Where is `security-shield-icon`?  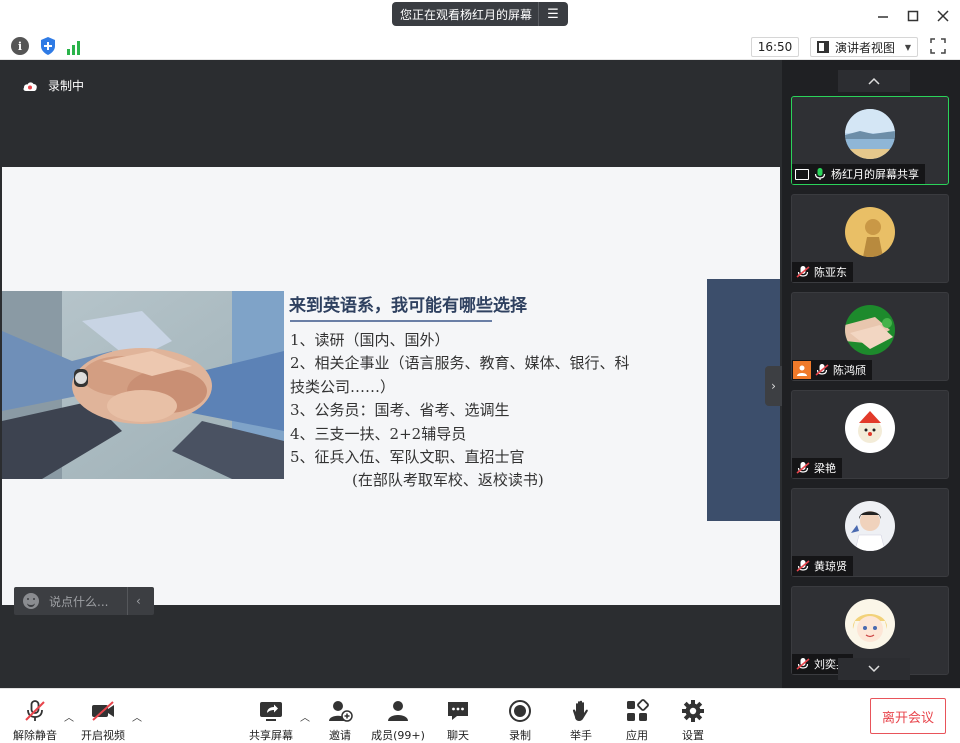
security-shield-icon is located at coordinates (48, 46).